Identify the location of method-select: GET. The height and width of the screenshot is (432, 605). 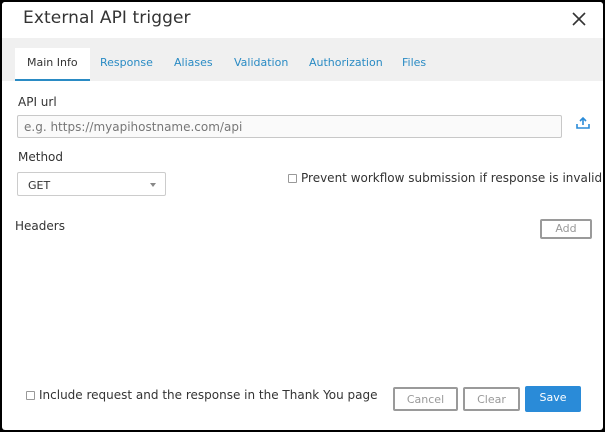
(91, 184).